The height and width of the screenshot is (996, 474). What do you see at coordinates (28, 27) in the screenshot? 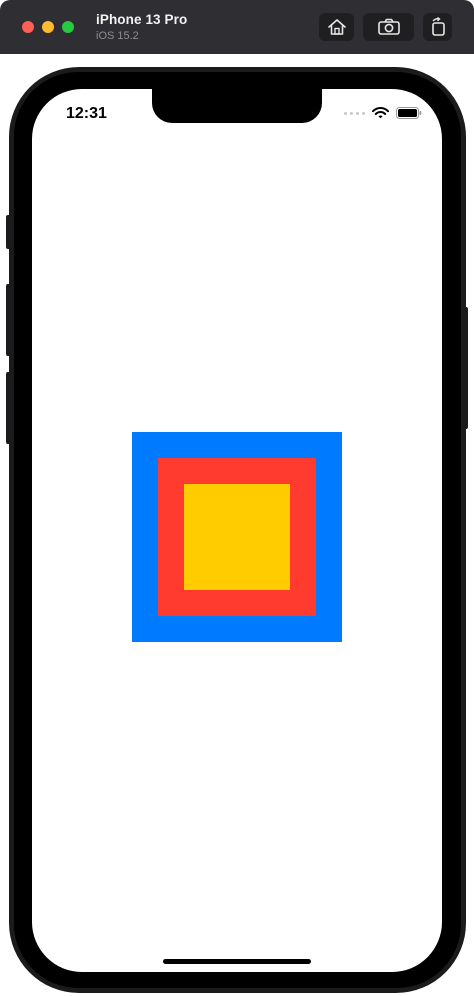
I see `close-window-button` at bounding box center [28, 27].